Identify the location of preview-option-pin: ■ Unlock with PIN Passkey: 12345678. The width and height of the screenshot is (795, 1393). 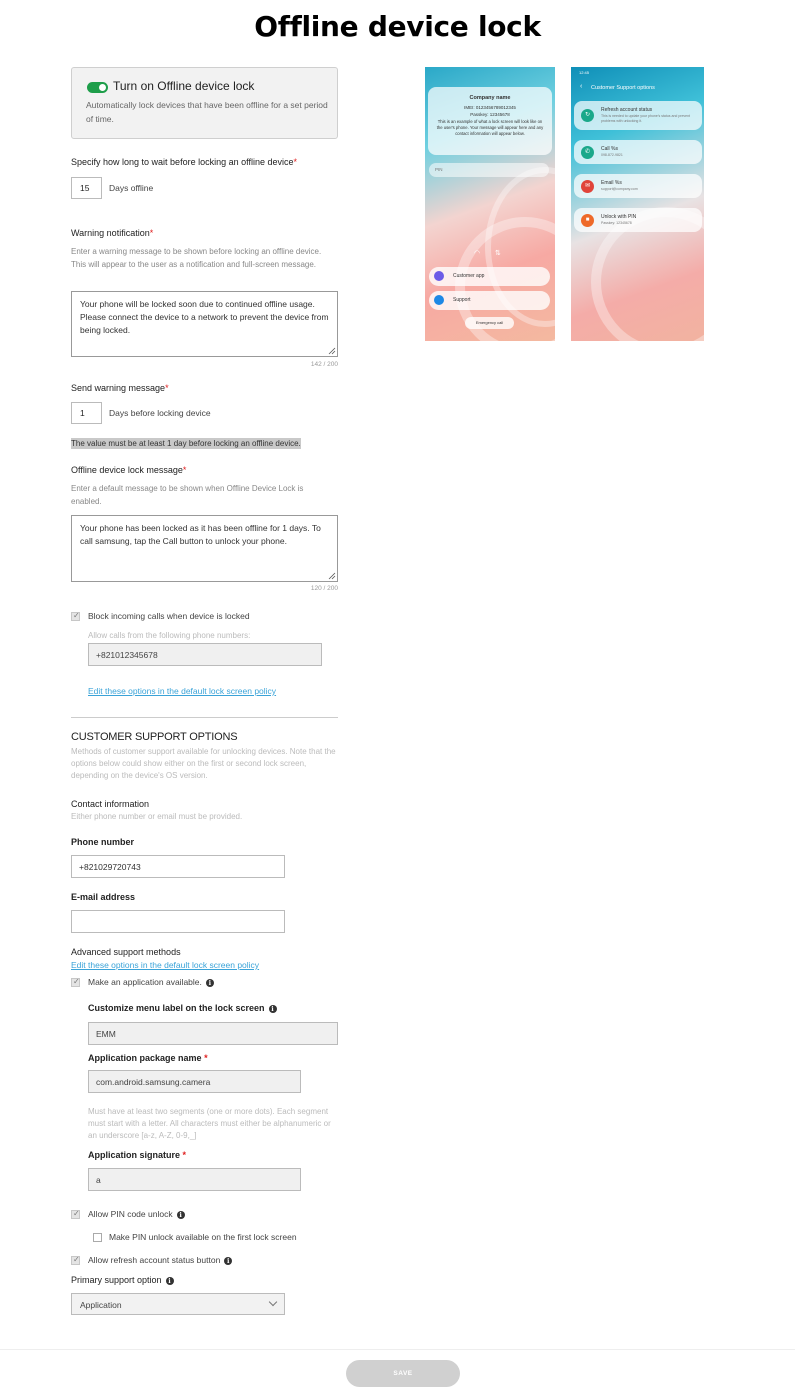
(638, 220).